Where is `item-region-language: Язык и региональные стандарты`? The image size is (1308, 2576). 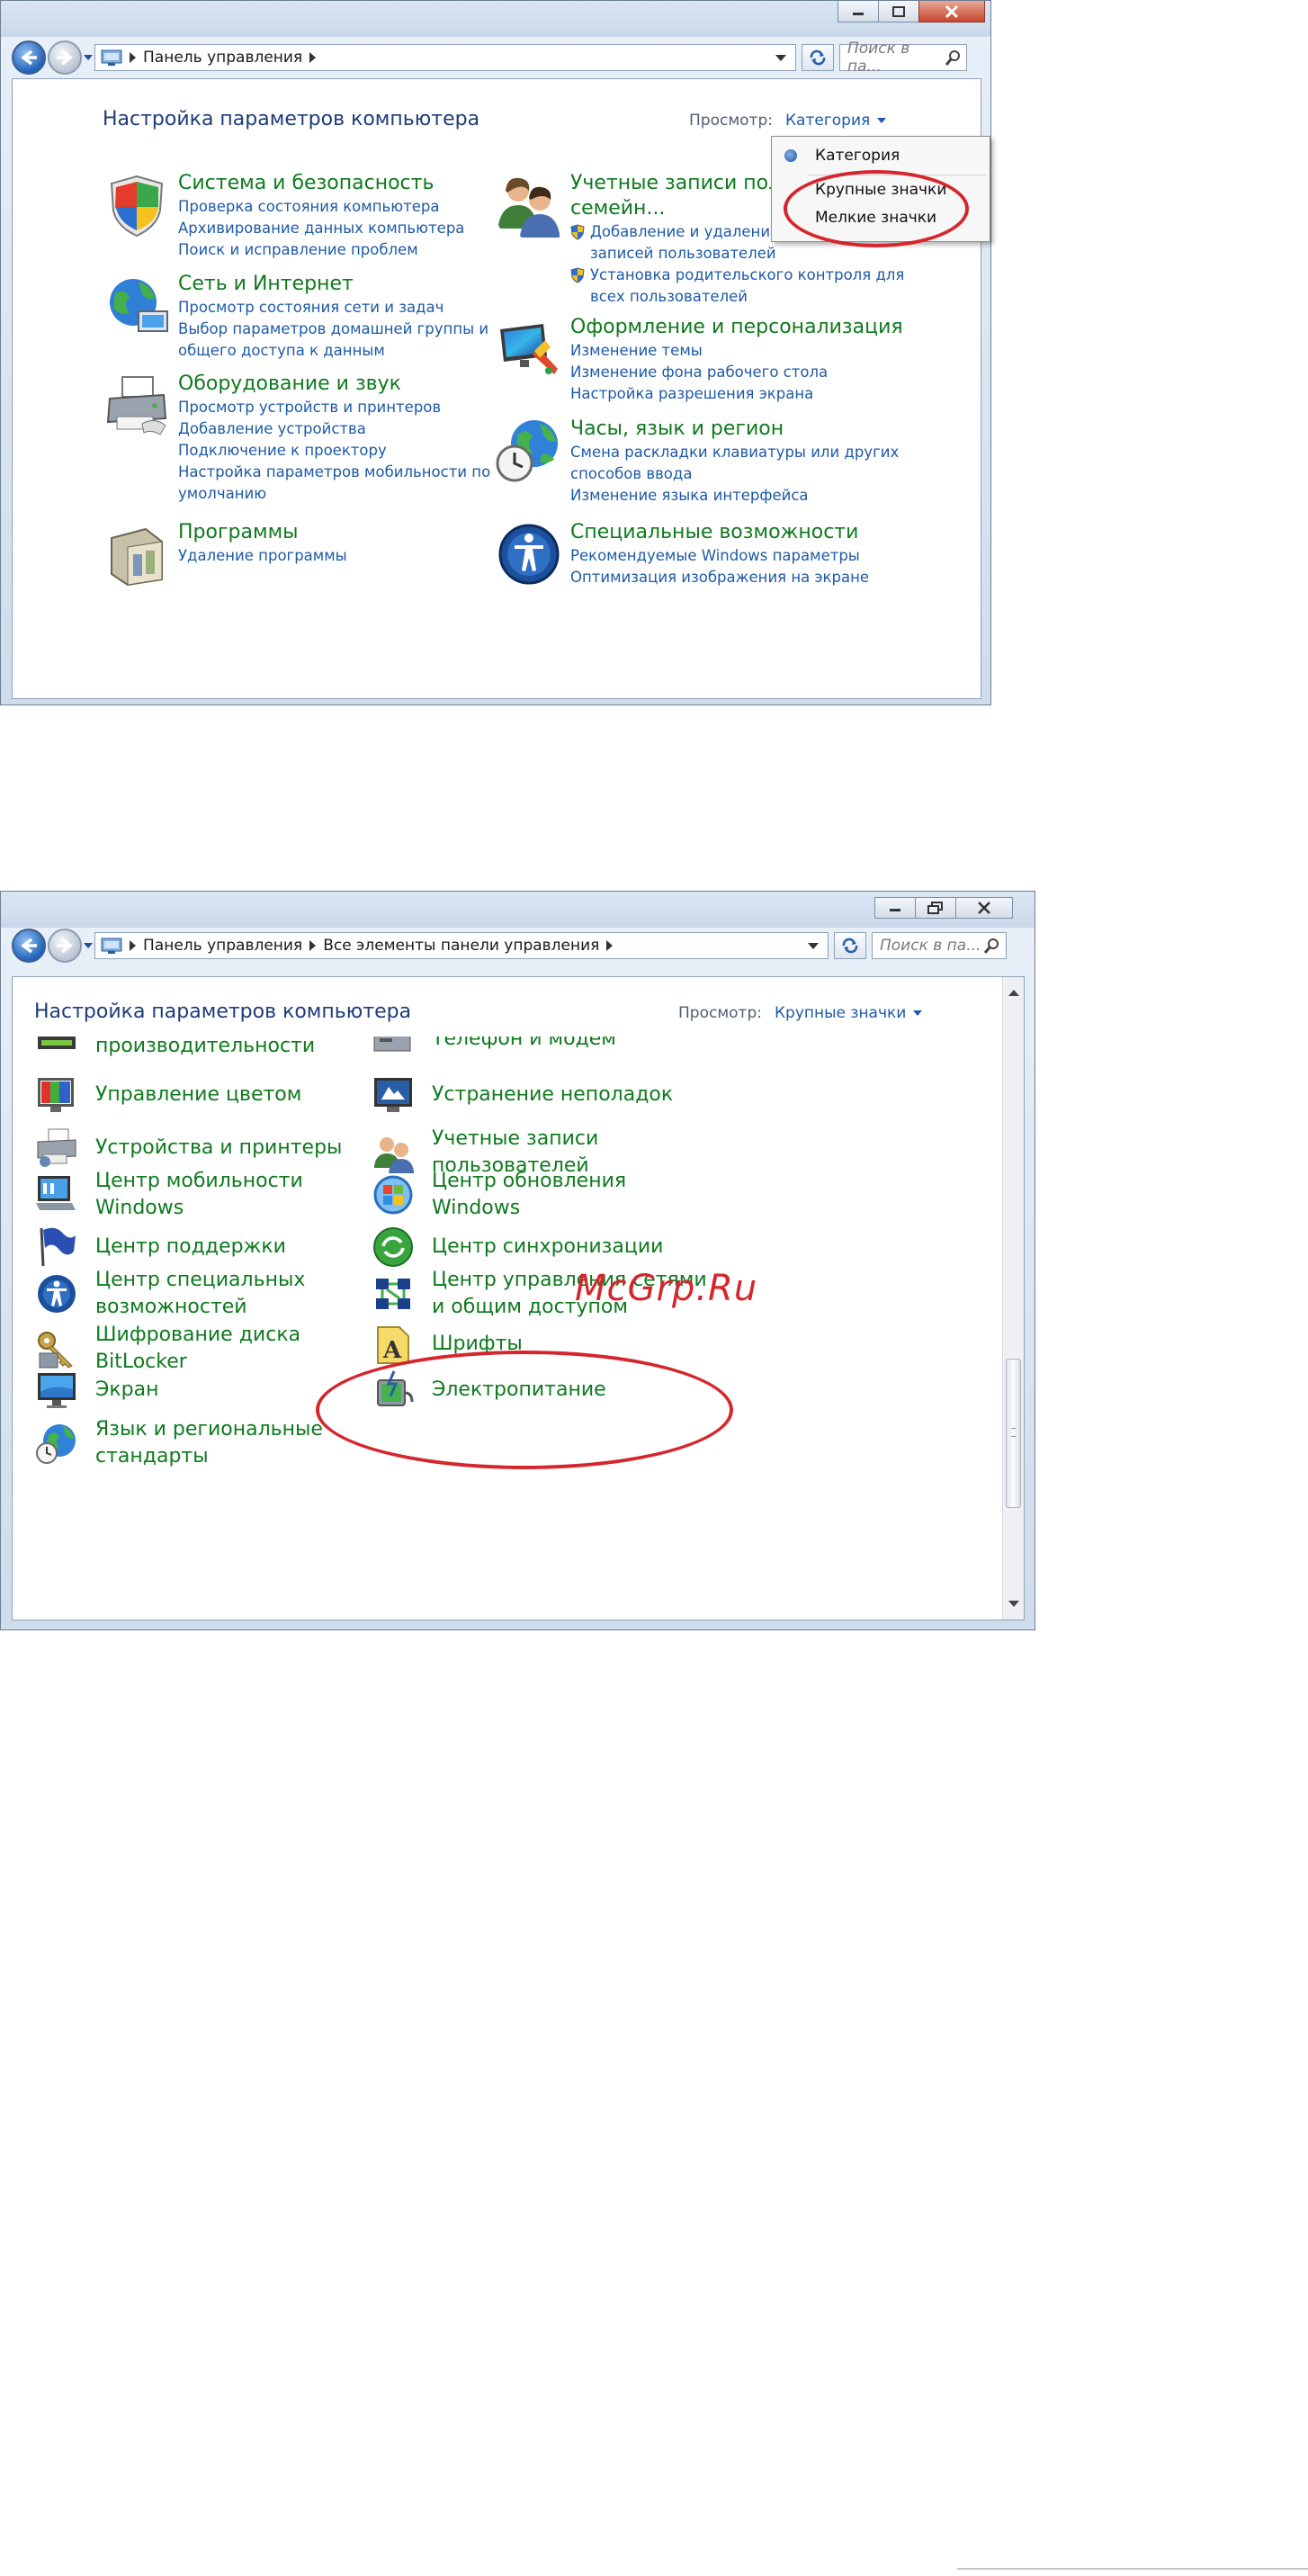
item-region-language: Язык и региональные стандарты is located at coordinates (178, 1443).